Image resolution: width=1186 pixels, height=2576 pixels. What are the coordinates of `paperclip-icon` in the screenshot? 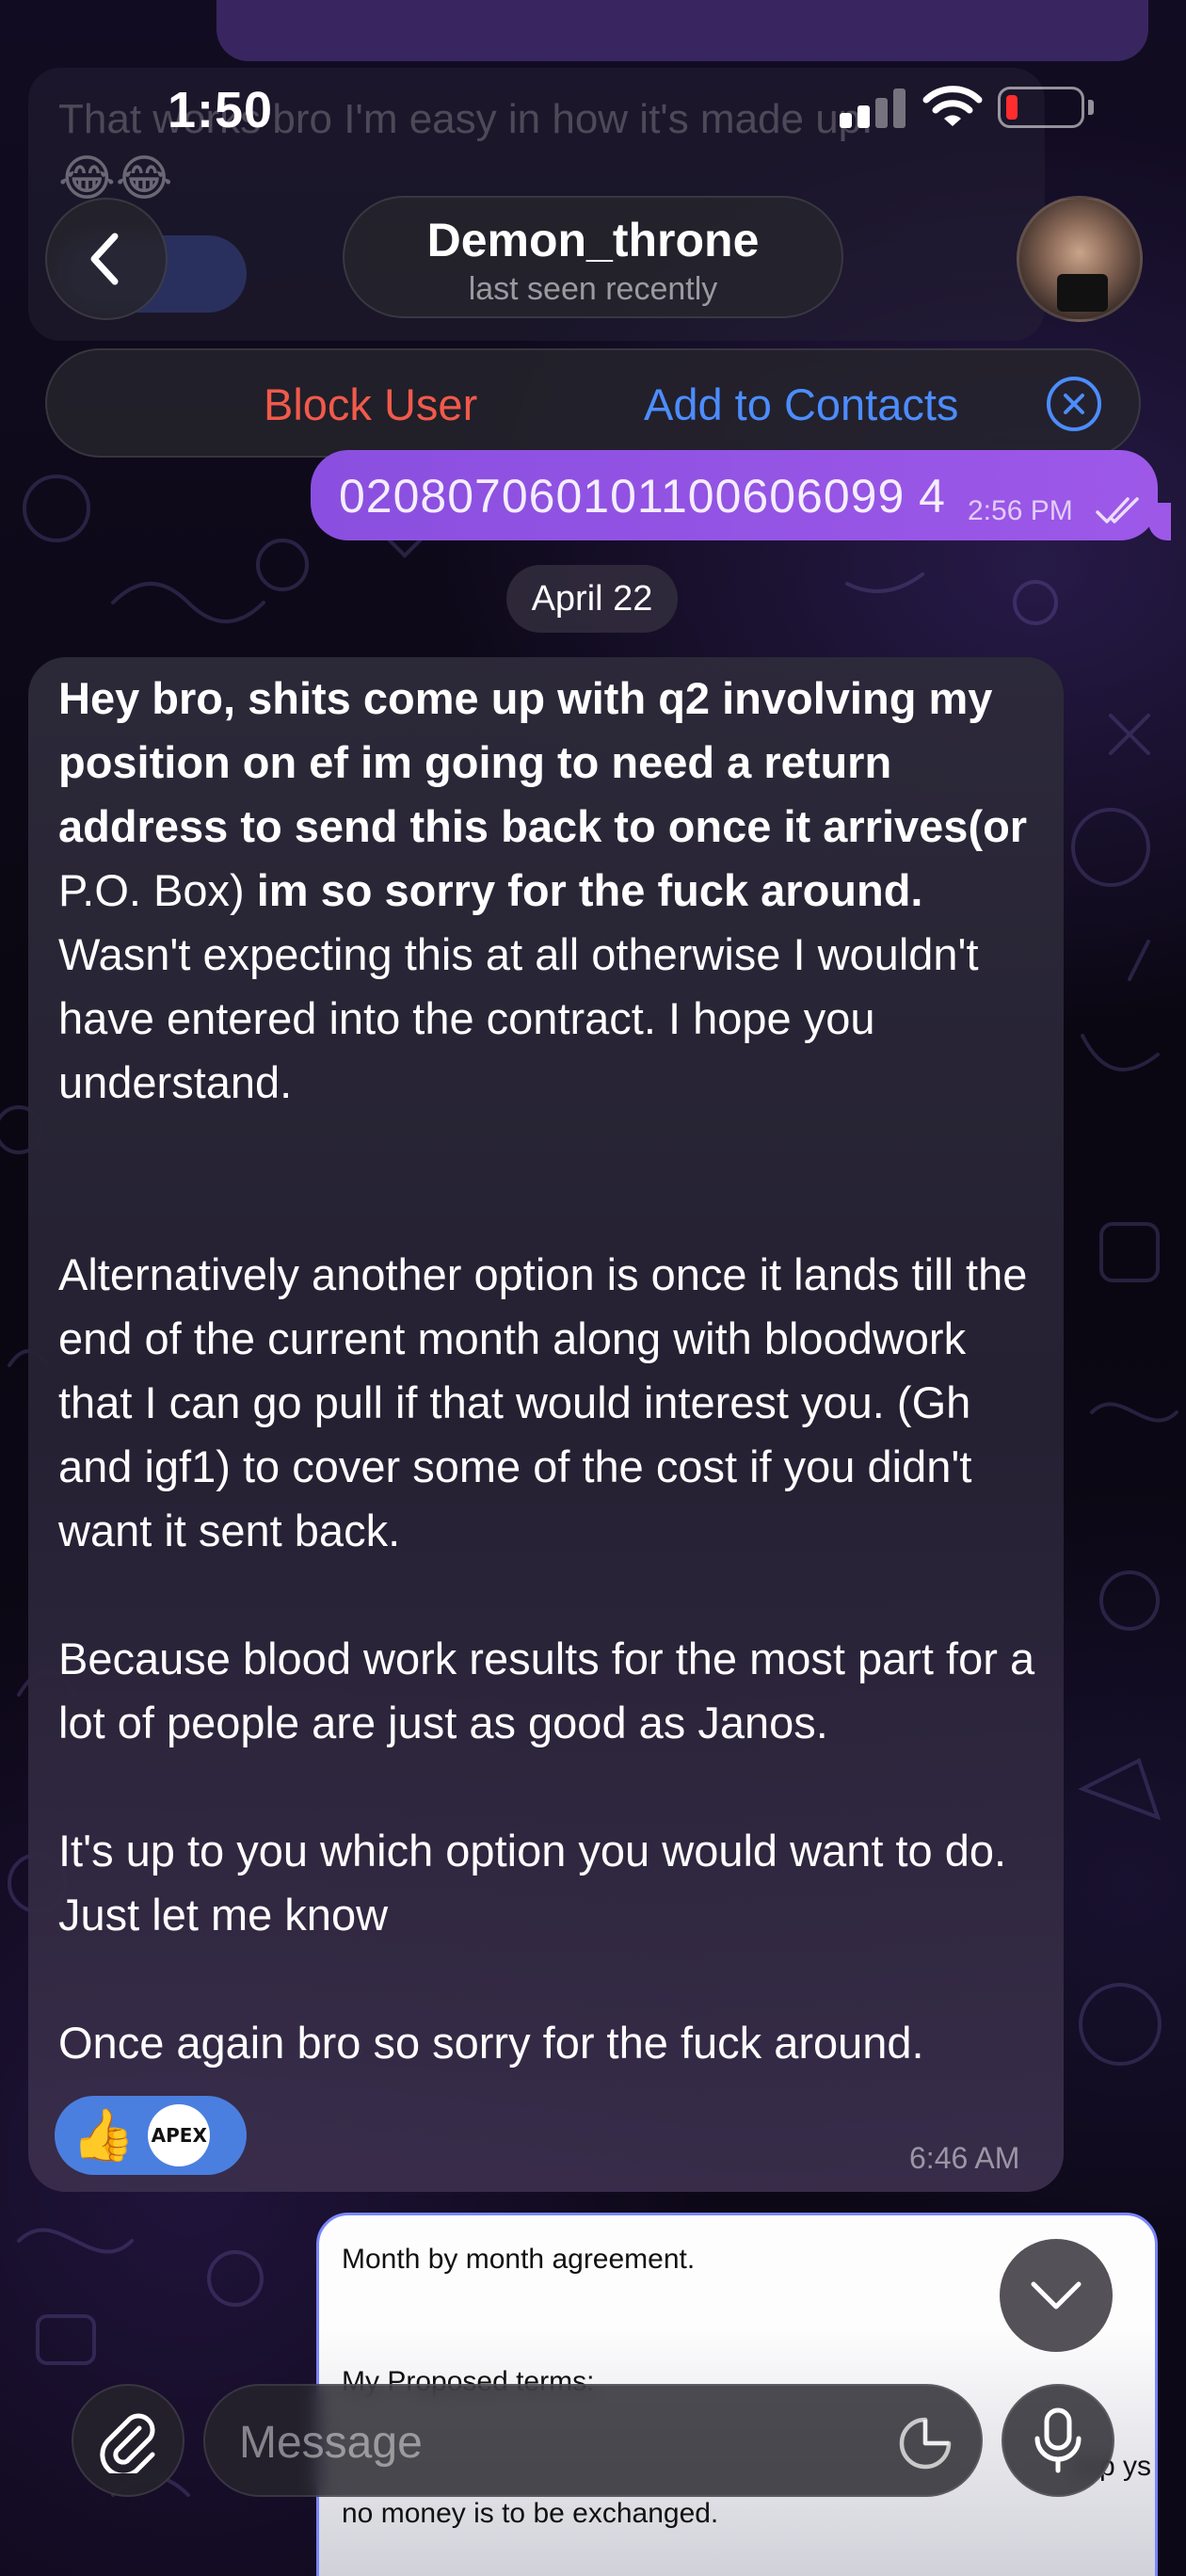 It's located at (127, 2443).